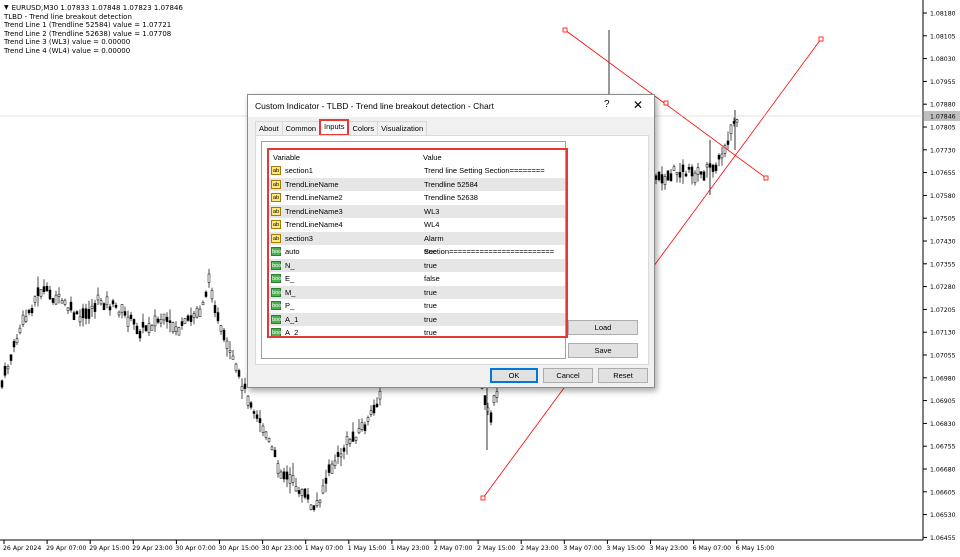  Describe the element at coordinates (6, 8) in the screenshot. I see `dropdown-triangle-icon: ▼` at that location.